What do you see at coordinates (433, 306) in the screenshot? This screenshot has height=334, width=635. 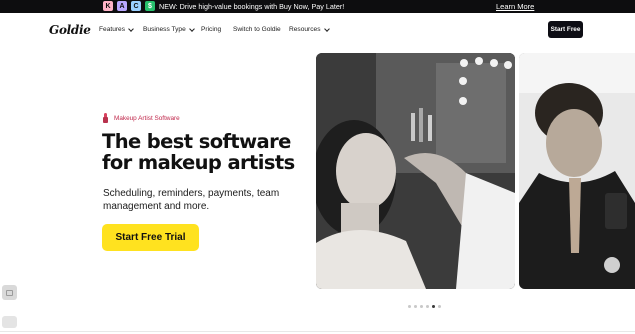 I see `carousel-dot-active` at bounding box center [433, 306].